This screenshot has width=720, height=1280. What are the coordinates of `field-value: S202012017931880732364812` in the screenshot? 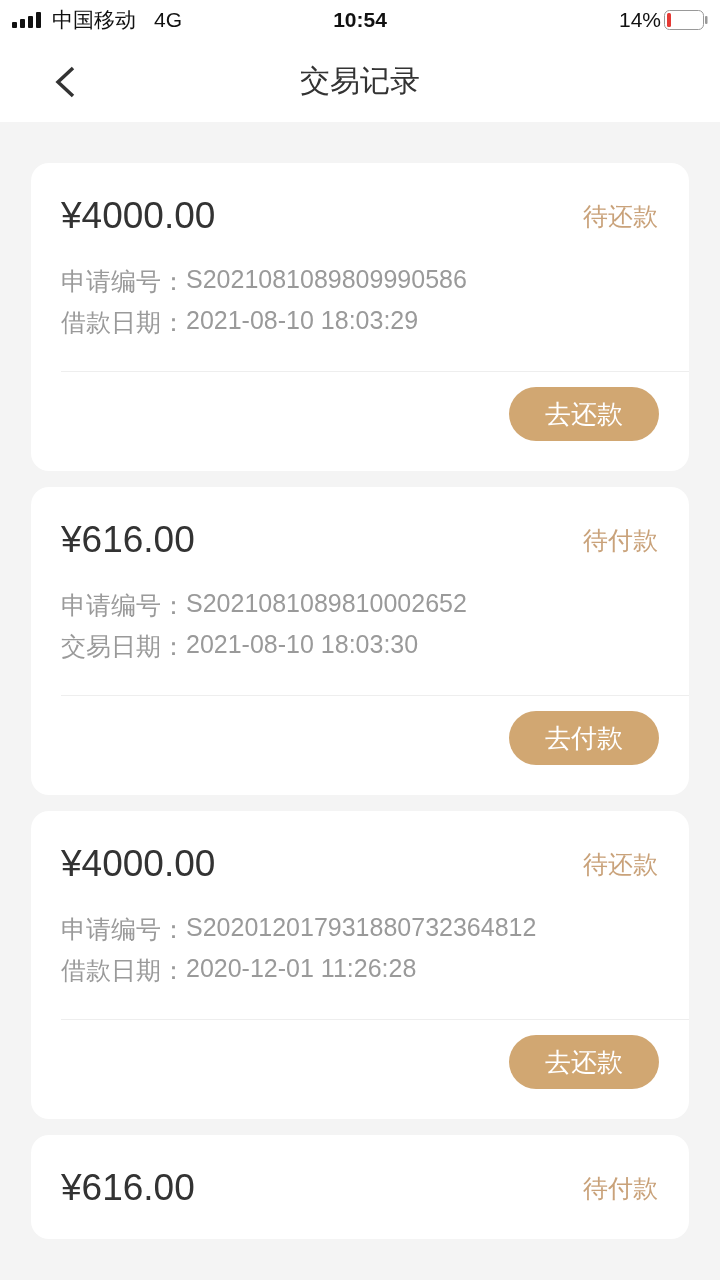 It's located at (361, 928).